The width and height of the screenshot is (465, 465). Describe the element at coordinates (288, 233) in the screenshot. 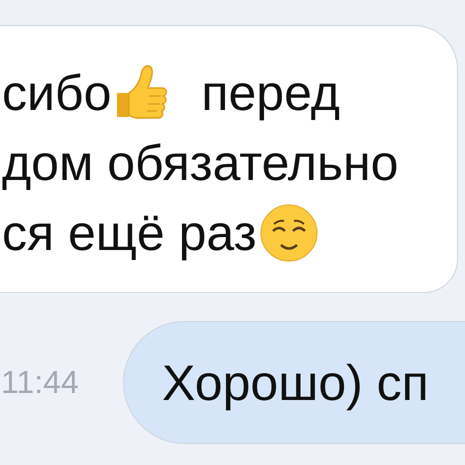

I see `smiling-face-icon` at that location.